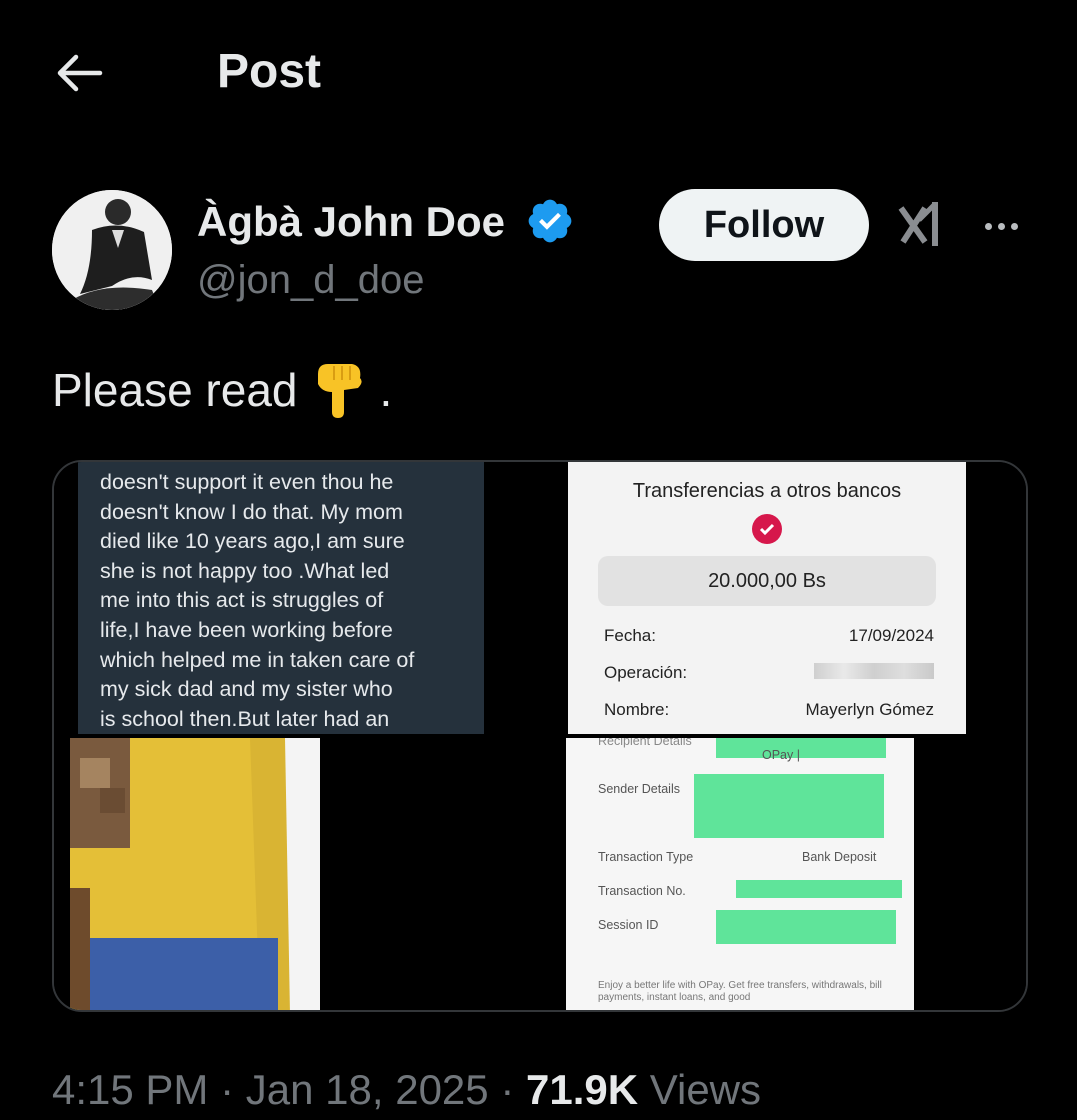  I want to click on post-text: Please read ., so click(222, 390).